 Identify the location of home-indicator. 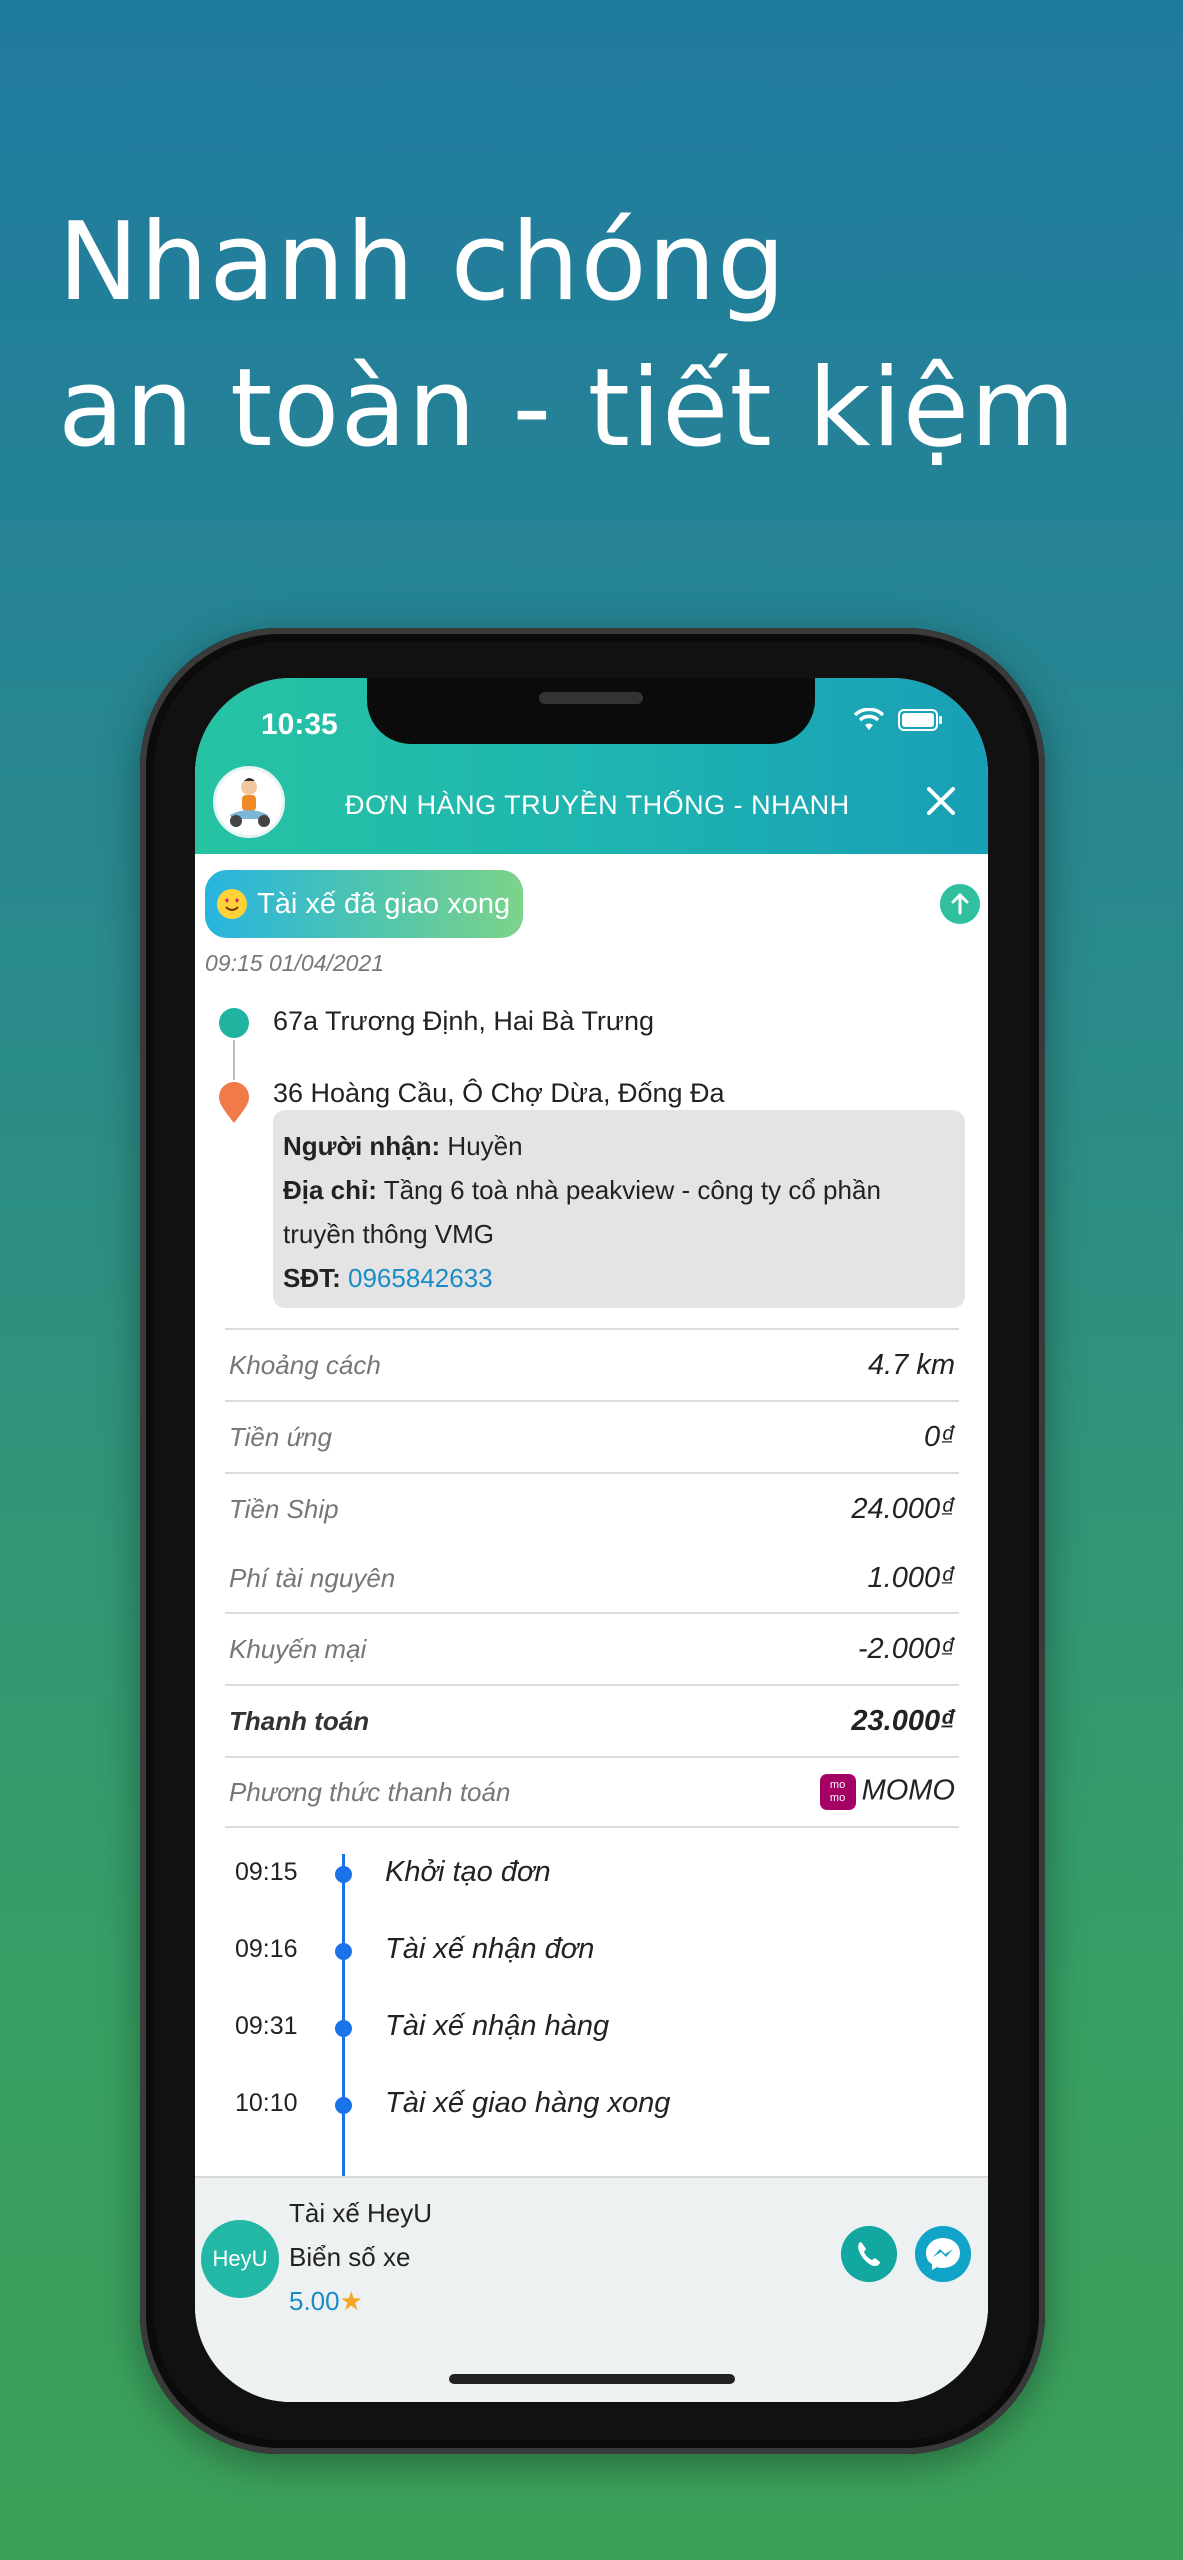
(592, 2379).